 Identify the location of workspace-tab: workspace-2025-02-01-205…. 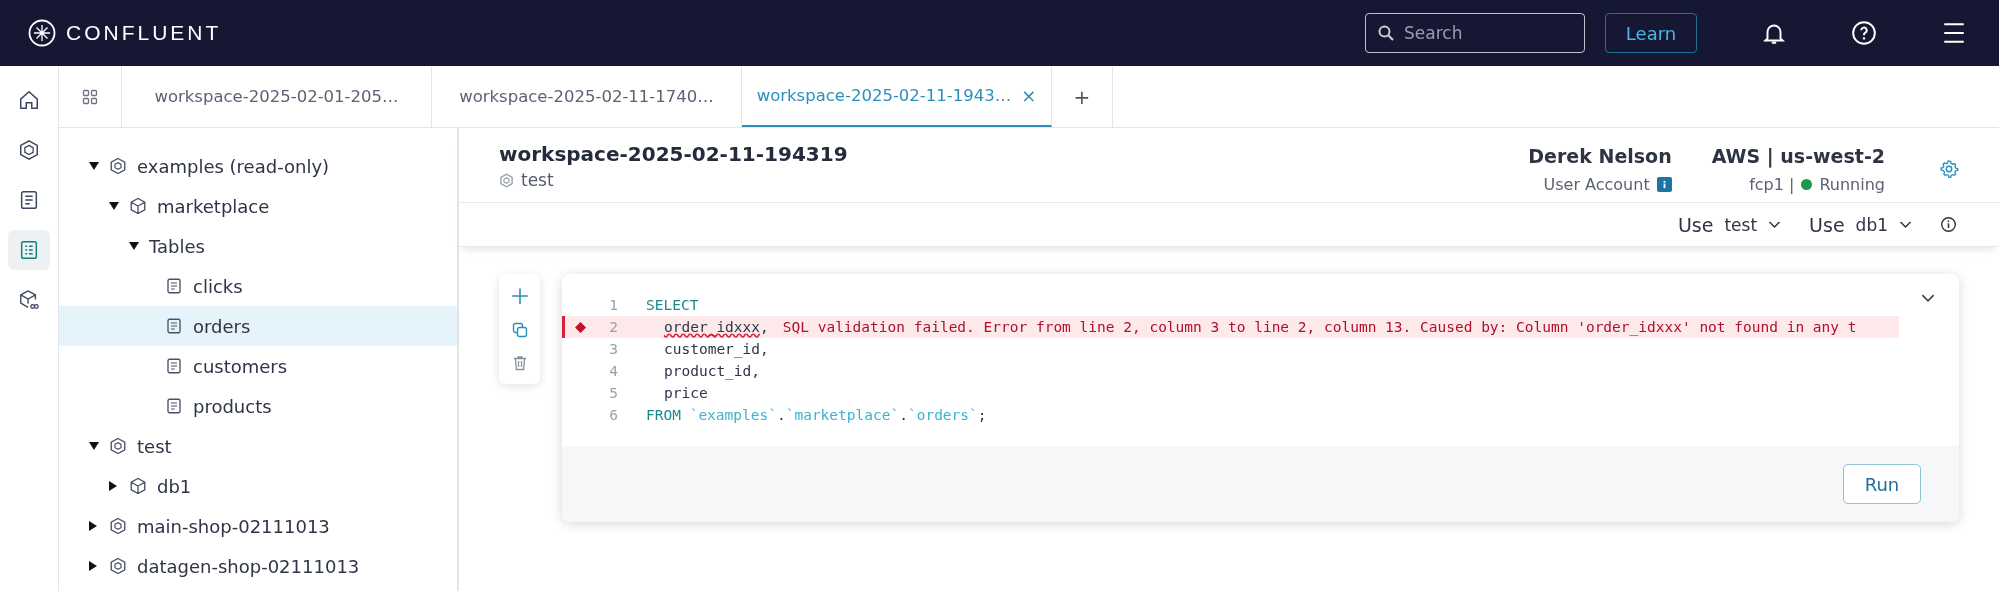
(276, 96).